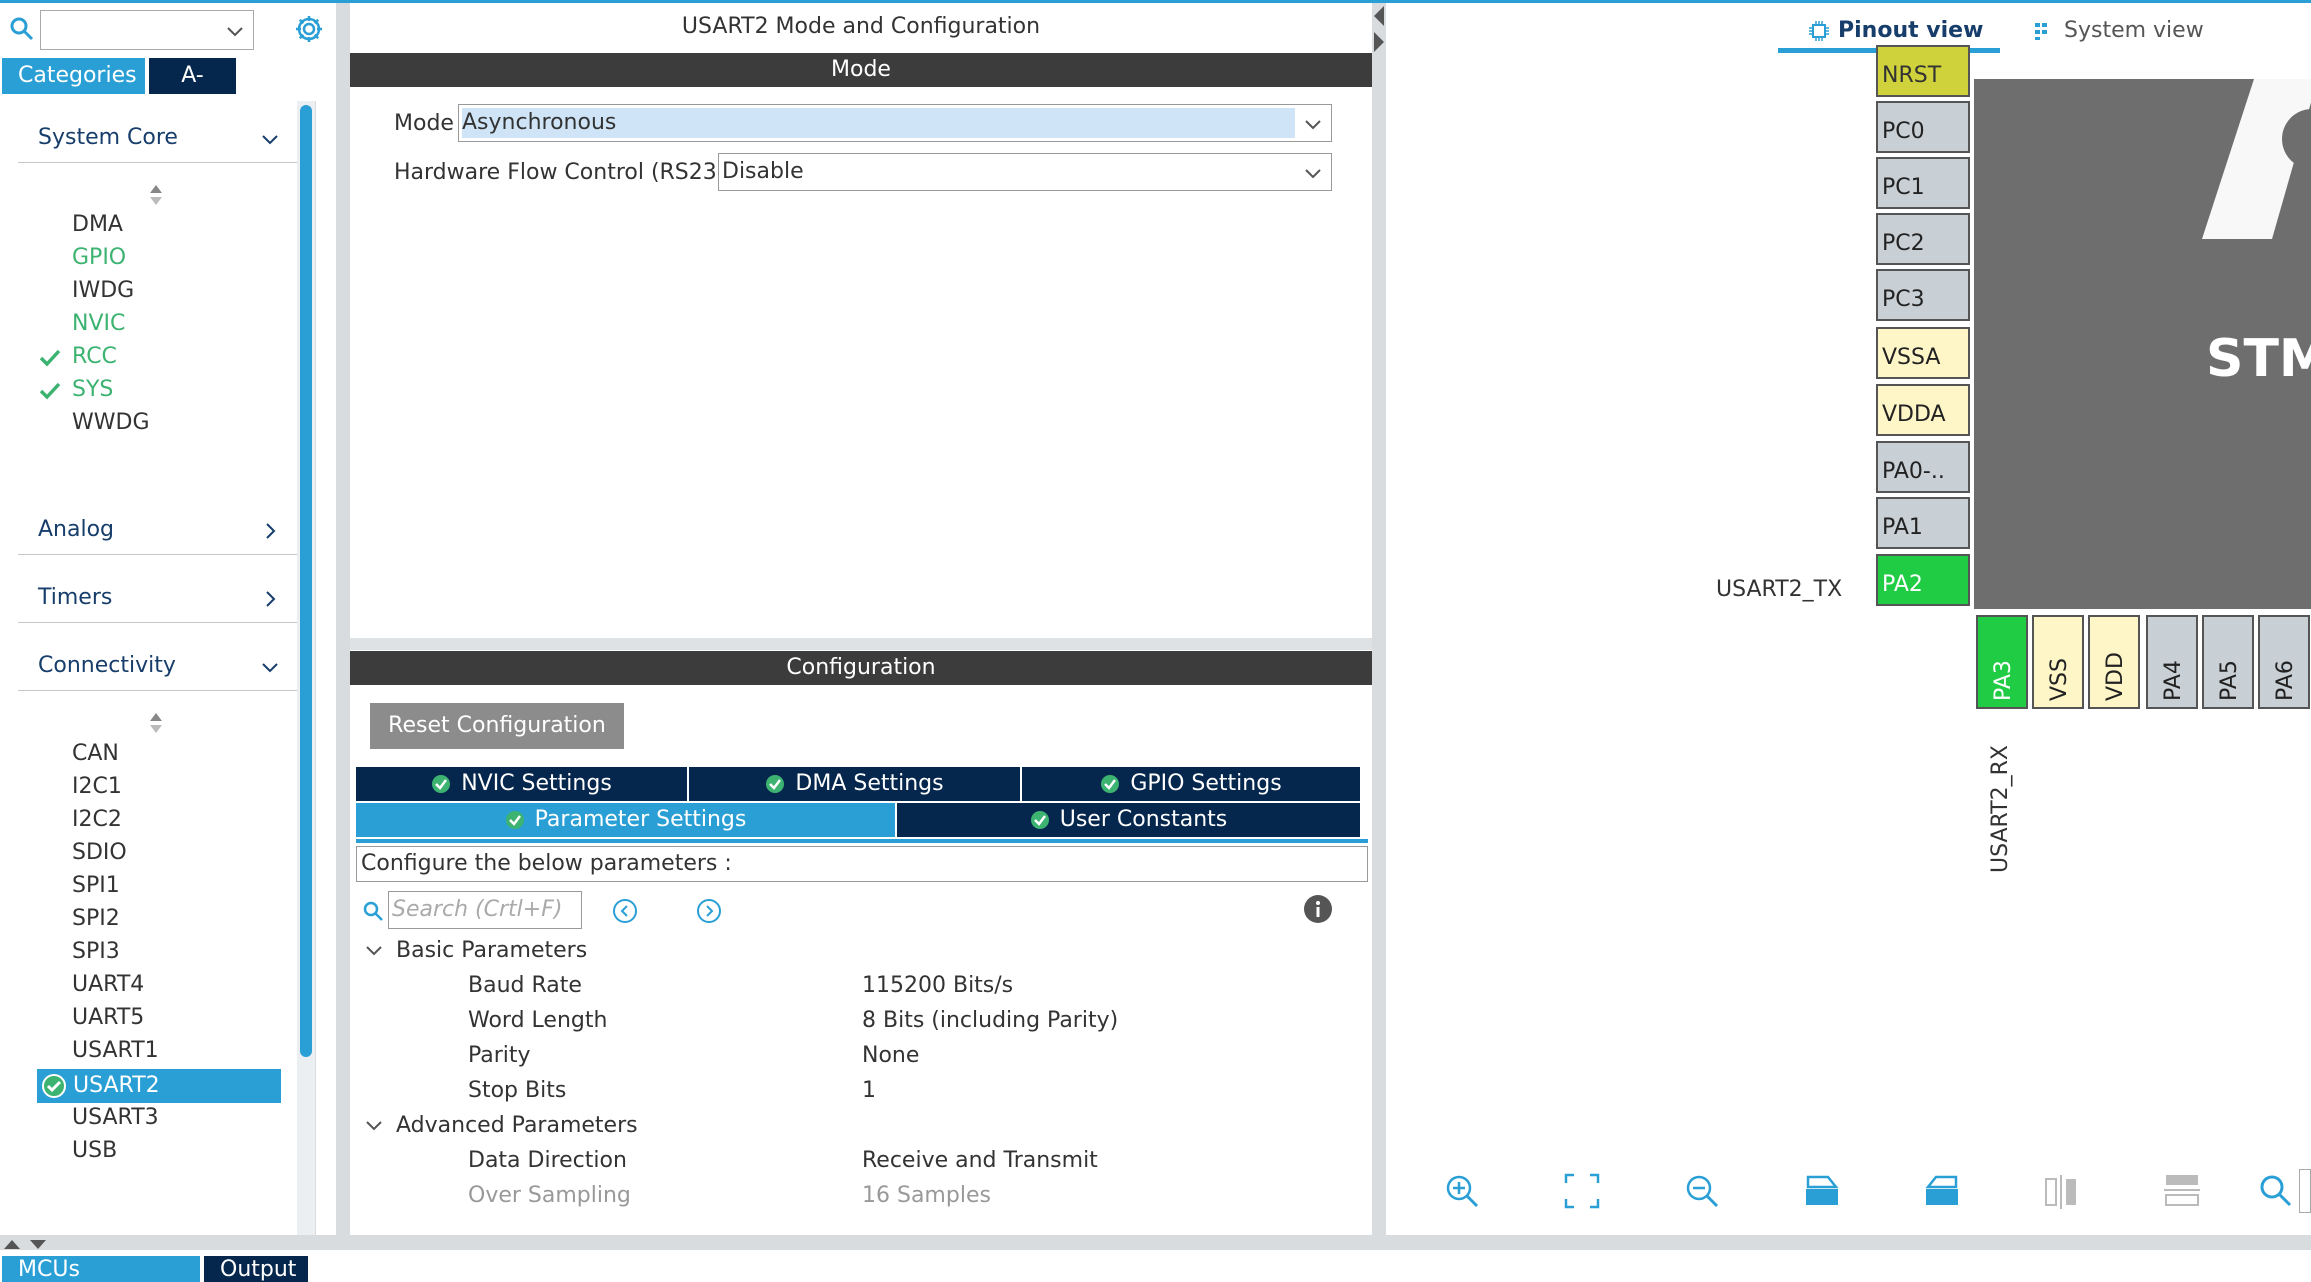  Describe the element at coordinates (1155, 1242) in the screenshot. I see `bottom-splitter` at that location.